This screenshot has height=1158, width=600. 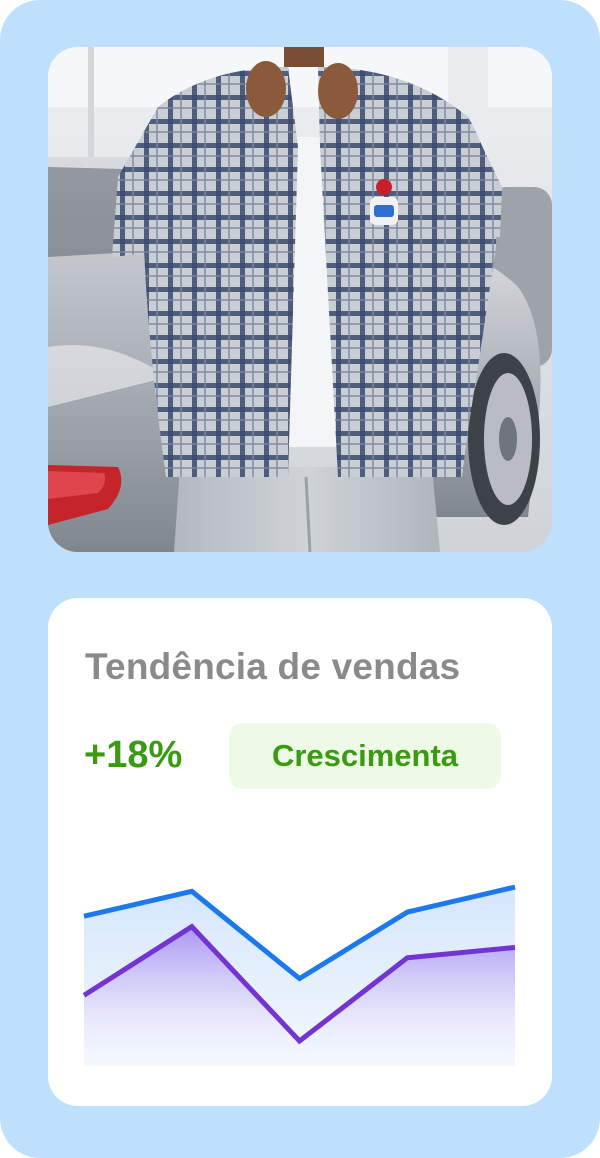 I want to click on sales-trend-chart, so click(x=299, y=975).